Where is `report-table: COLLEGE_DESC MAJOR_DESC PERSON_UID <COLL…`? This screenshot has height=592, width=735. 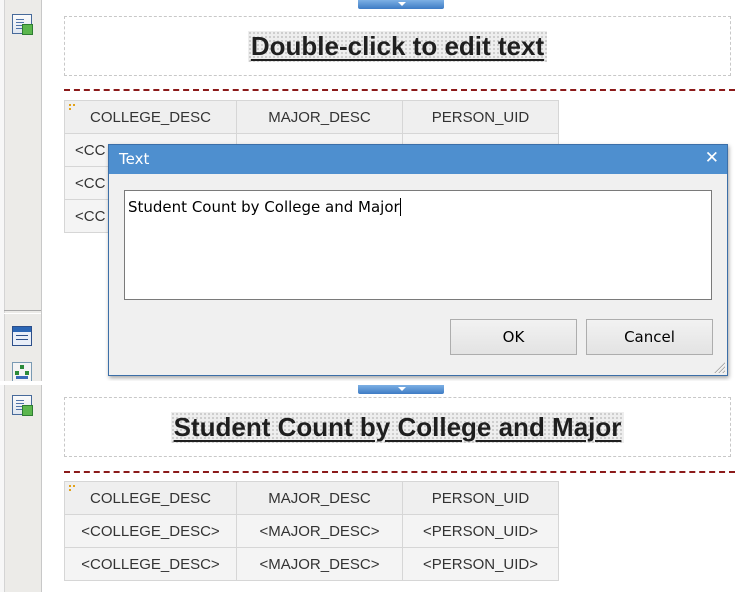
report-table: COLLEGE_DESC MAJOR_DESC PERSON_UID <COLL… is located at coordinates (311, 531).